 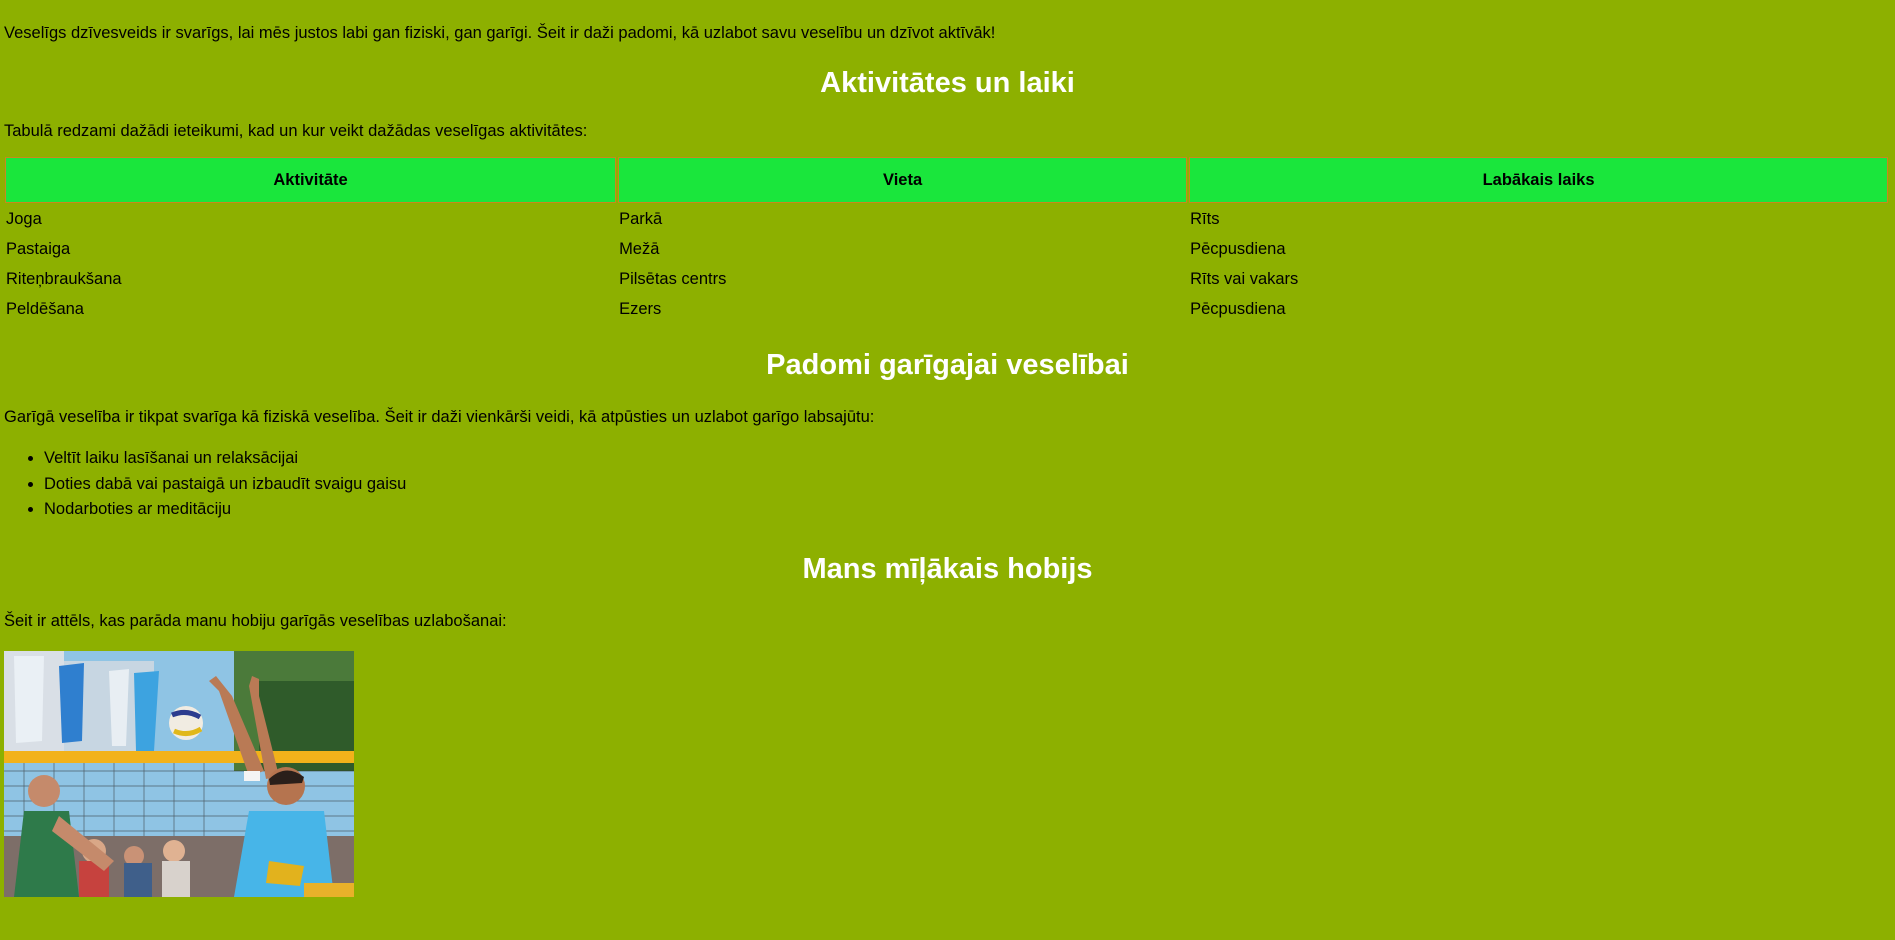 I want to click on column-header-activity: Aktivitāte, so click(x=311, y=180).